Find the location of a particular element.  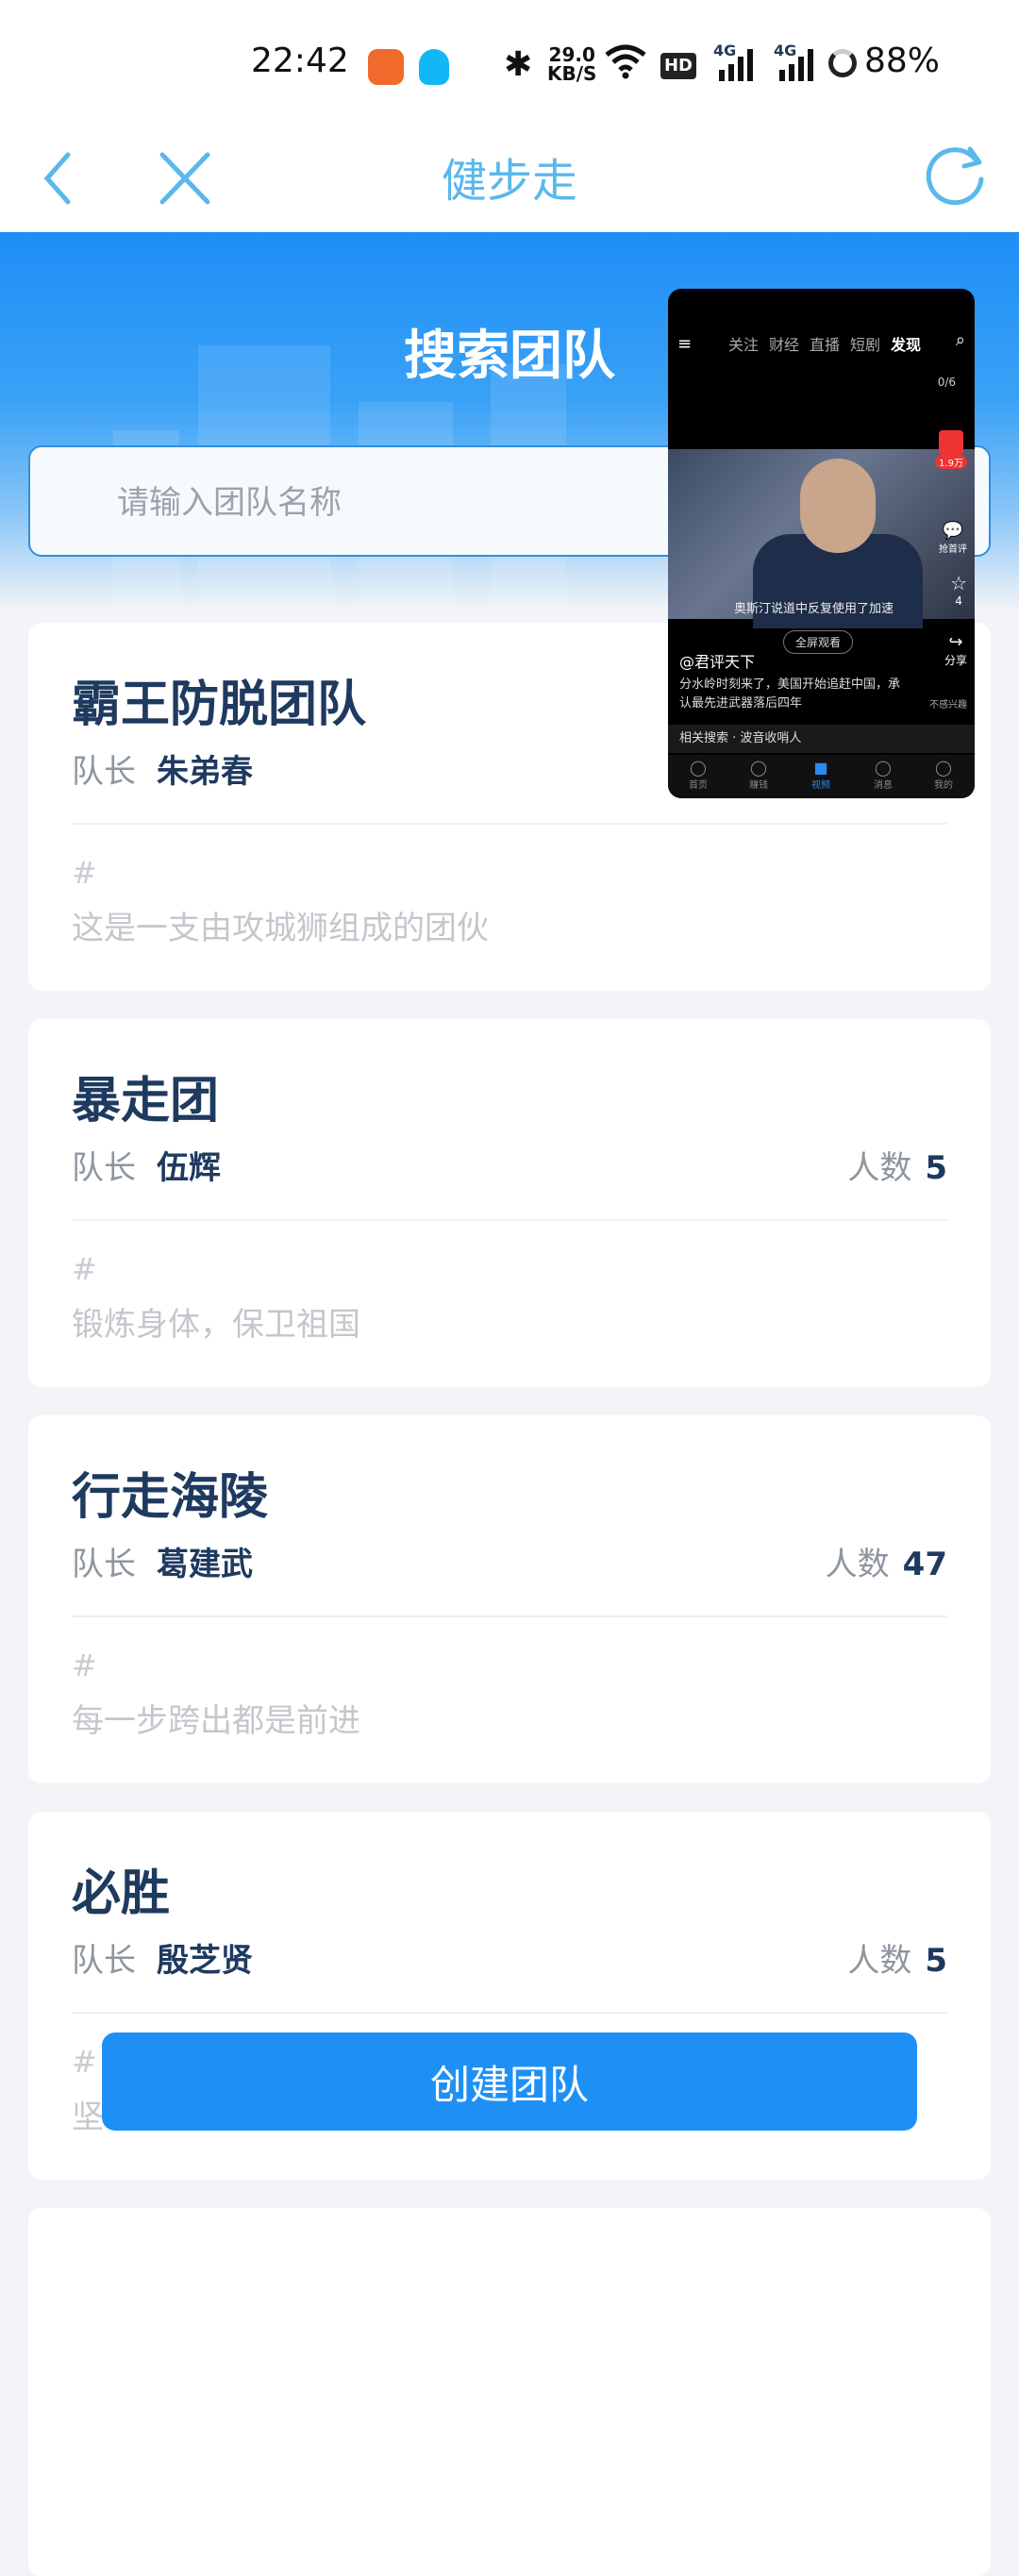

like-count: 1.9万 is located at coordinates (951, 449).